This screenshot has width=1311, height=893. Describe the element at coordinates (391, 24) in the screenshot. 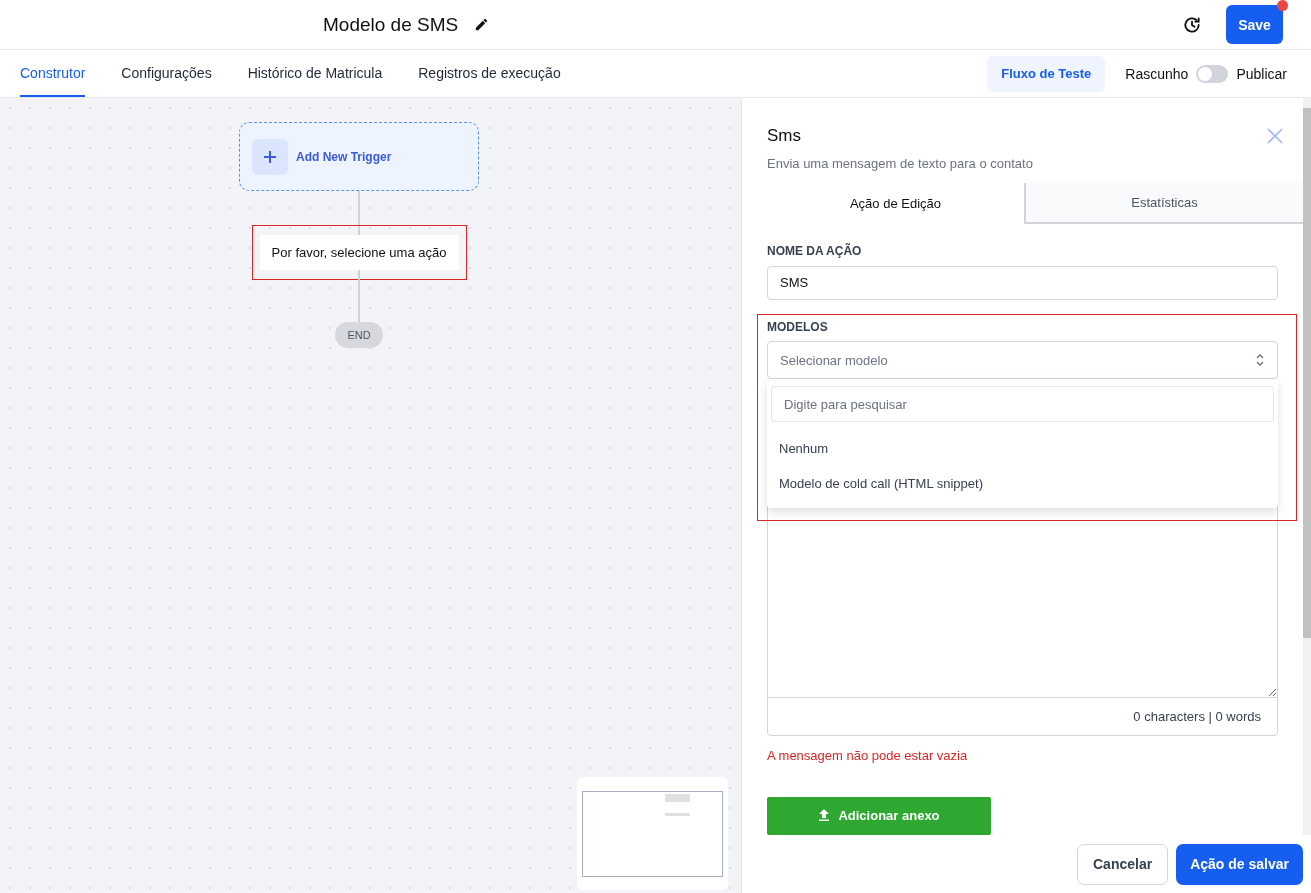

I see `page-title: Modelo de SMS` at that location.